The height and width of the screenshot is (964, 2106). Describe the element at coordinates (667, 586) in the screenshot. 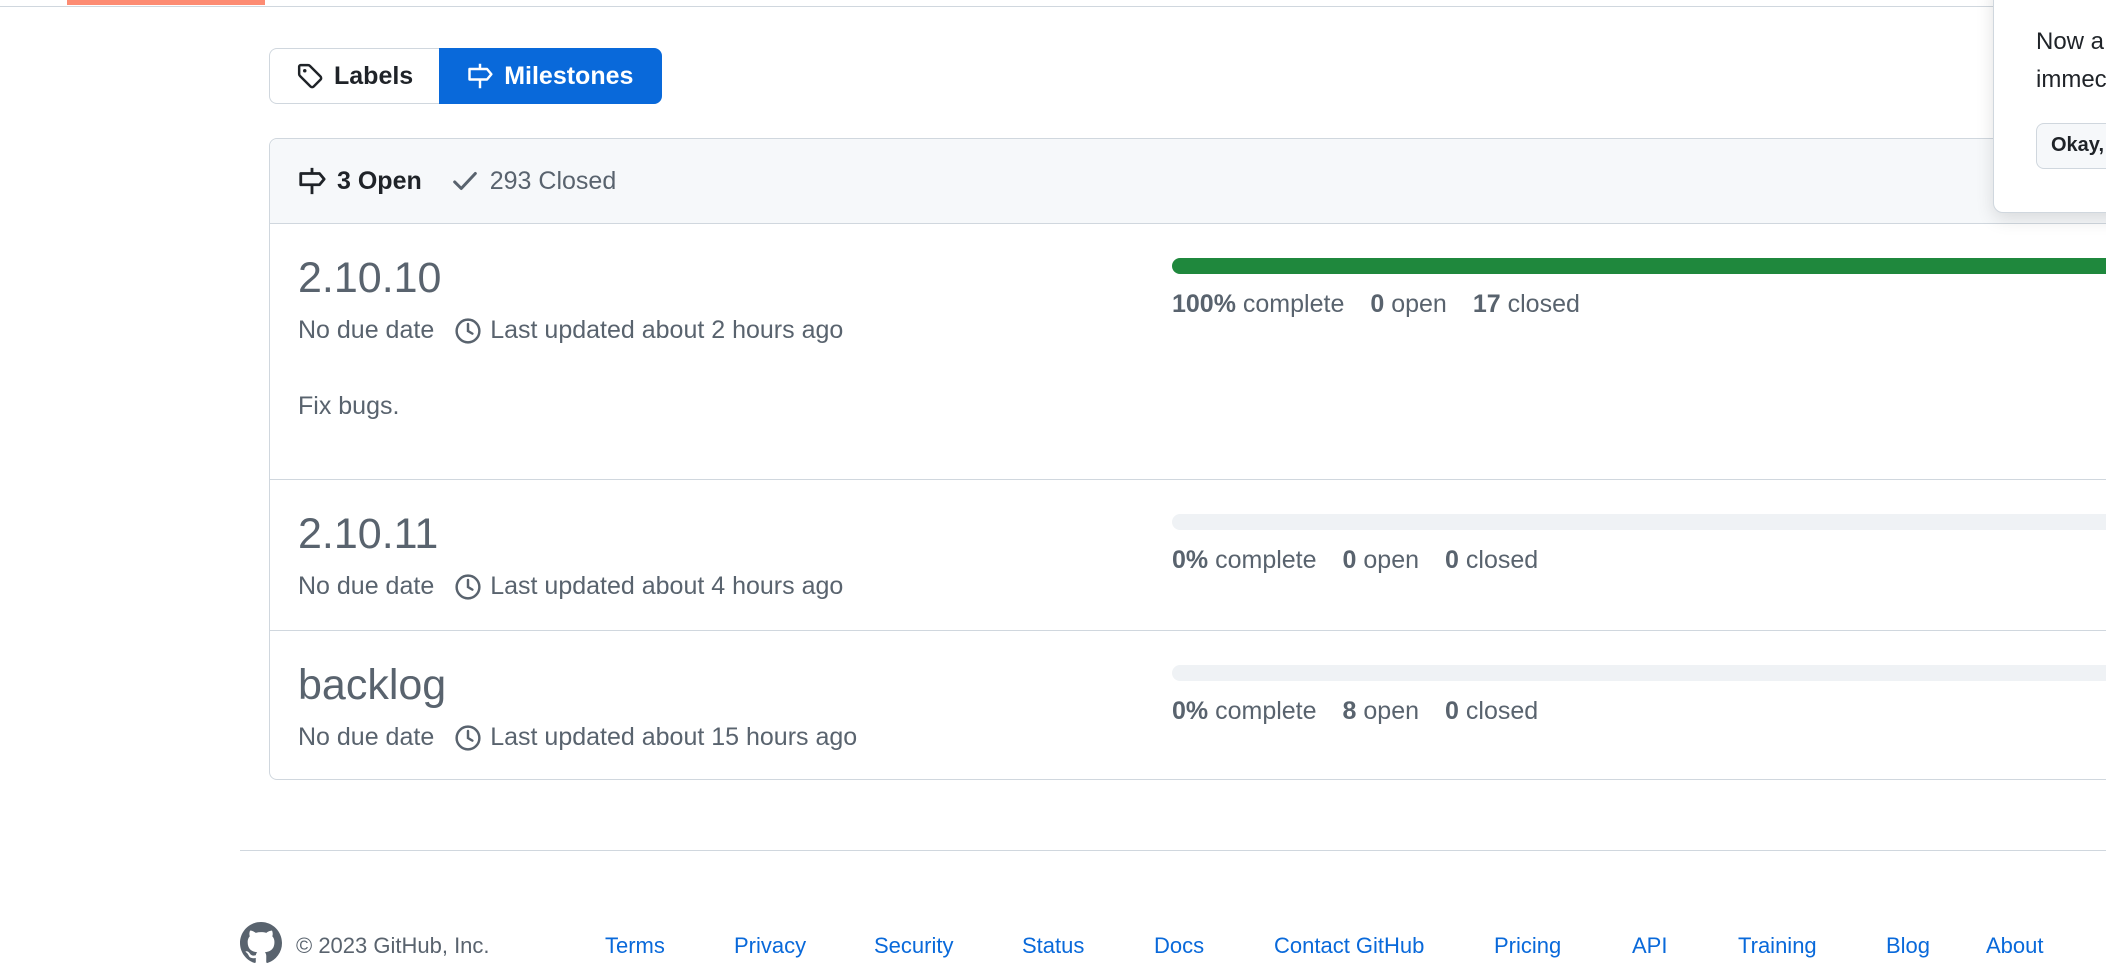

I see `milestone-updated: Last updated about 4 hours ago` at that location.